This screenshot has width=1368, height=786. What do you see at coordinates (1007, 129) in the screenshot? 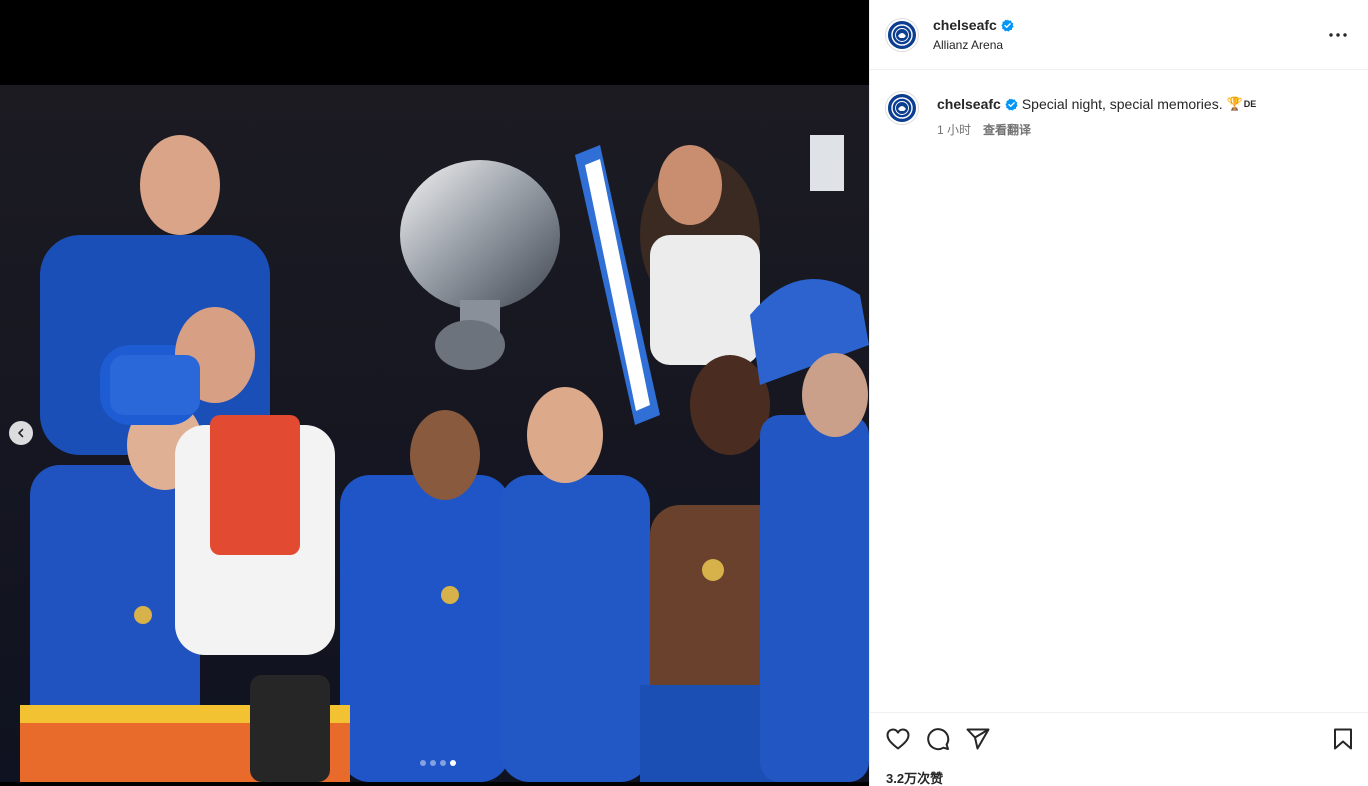
I see `see-translation-link: 查看翻译` at bounding box center [1007, 129].